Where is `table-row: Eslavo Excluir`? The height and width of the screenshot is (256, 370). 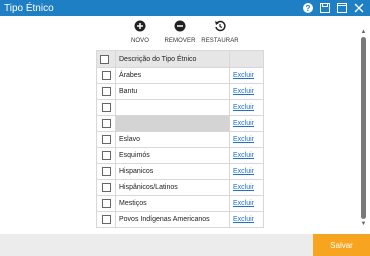
table-row: Eslavo Excluir is located at coordinates (180, 139).